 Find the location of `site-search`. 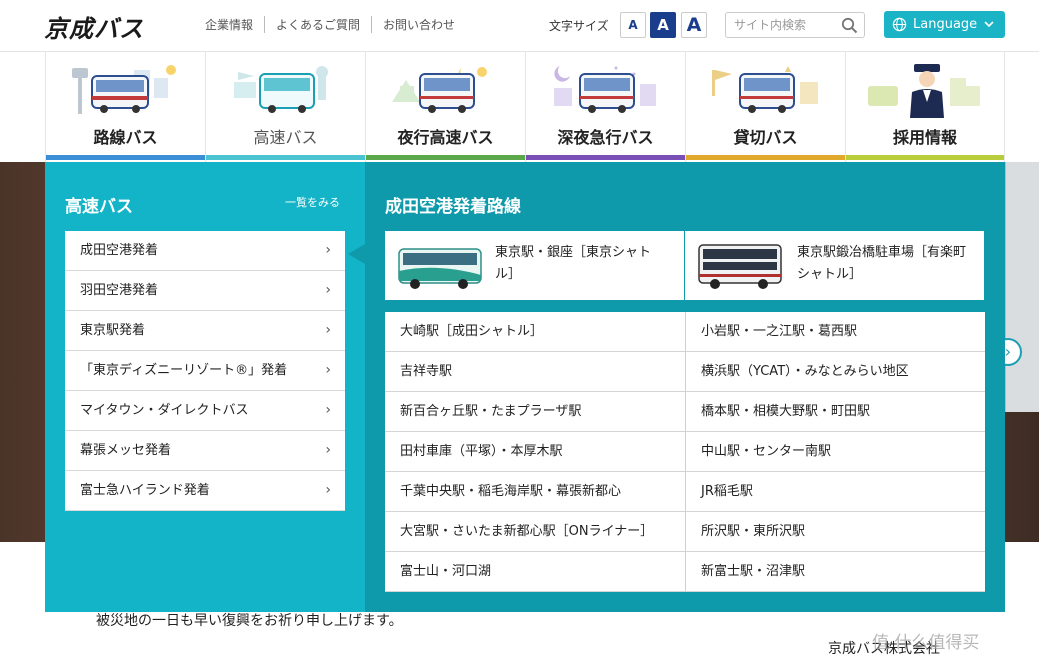

site-search is located at coordinates (795, 25).